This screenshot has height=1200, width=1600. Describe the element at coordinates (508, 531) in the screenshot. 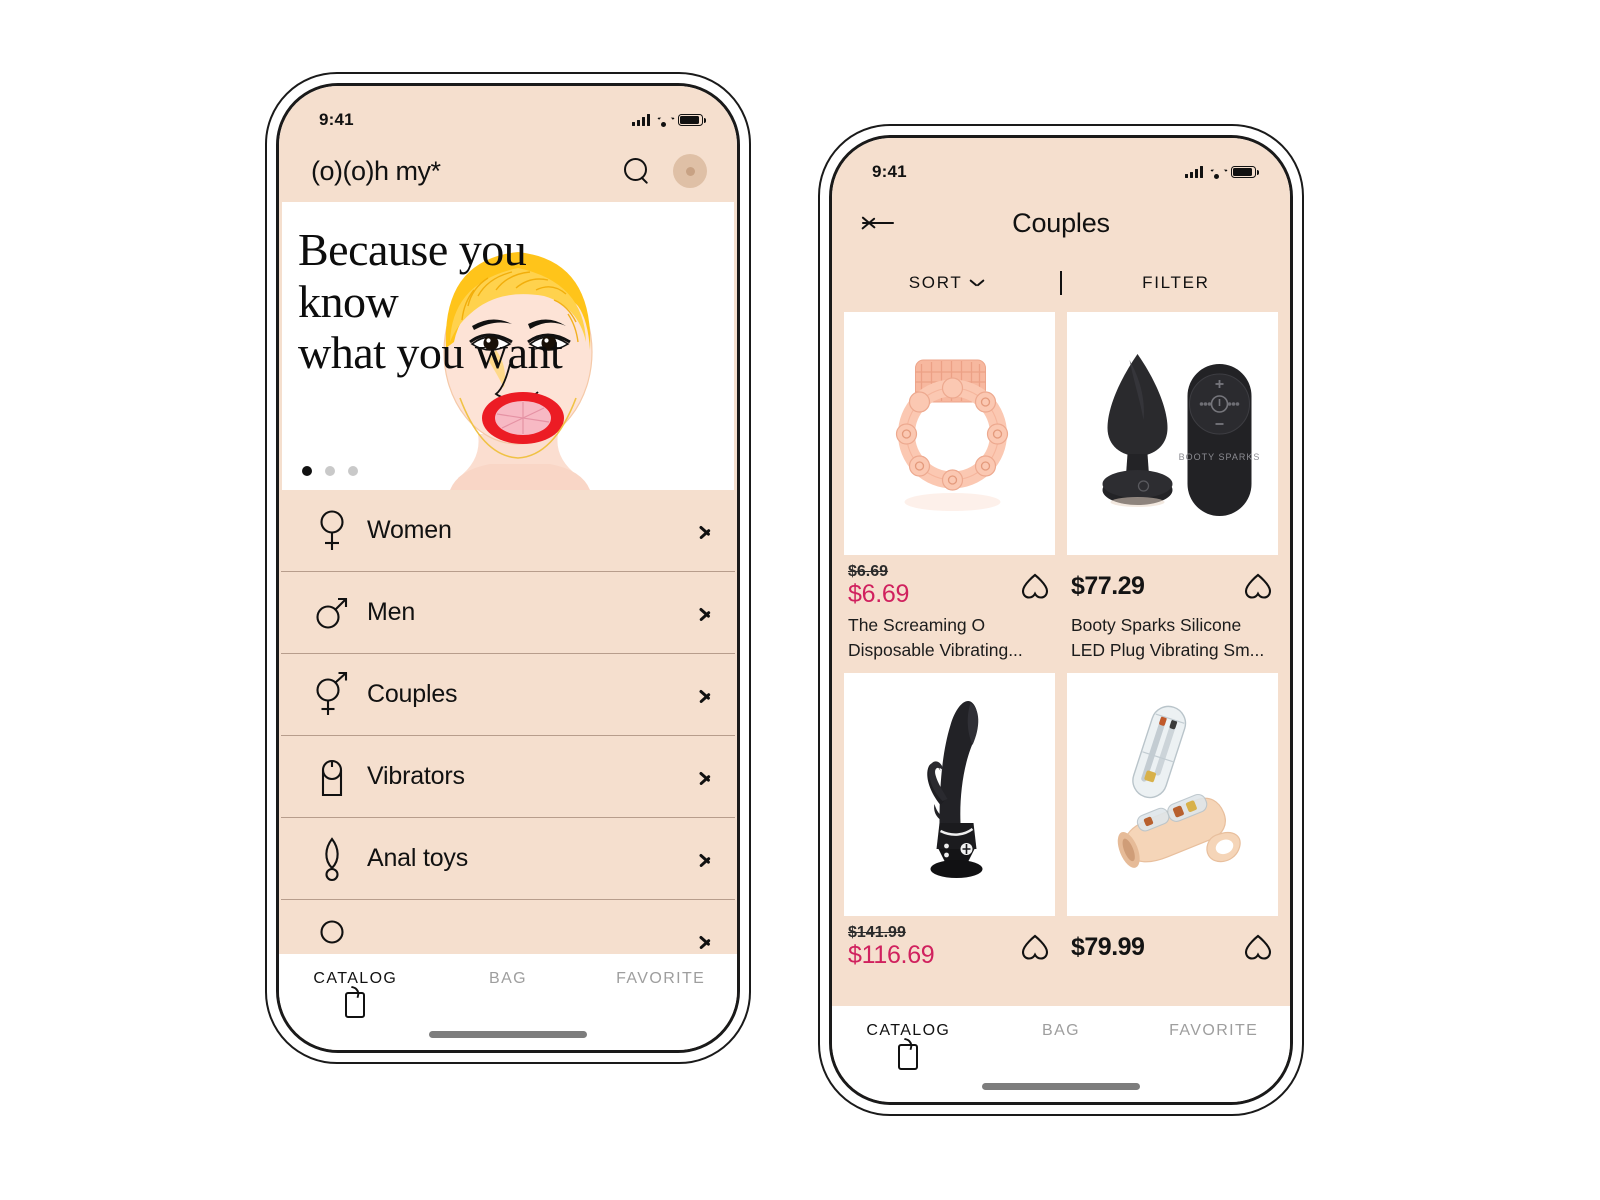

I see `category-row-women: Women` at that location.